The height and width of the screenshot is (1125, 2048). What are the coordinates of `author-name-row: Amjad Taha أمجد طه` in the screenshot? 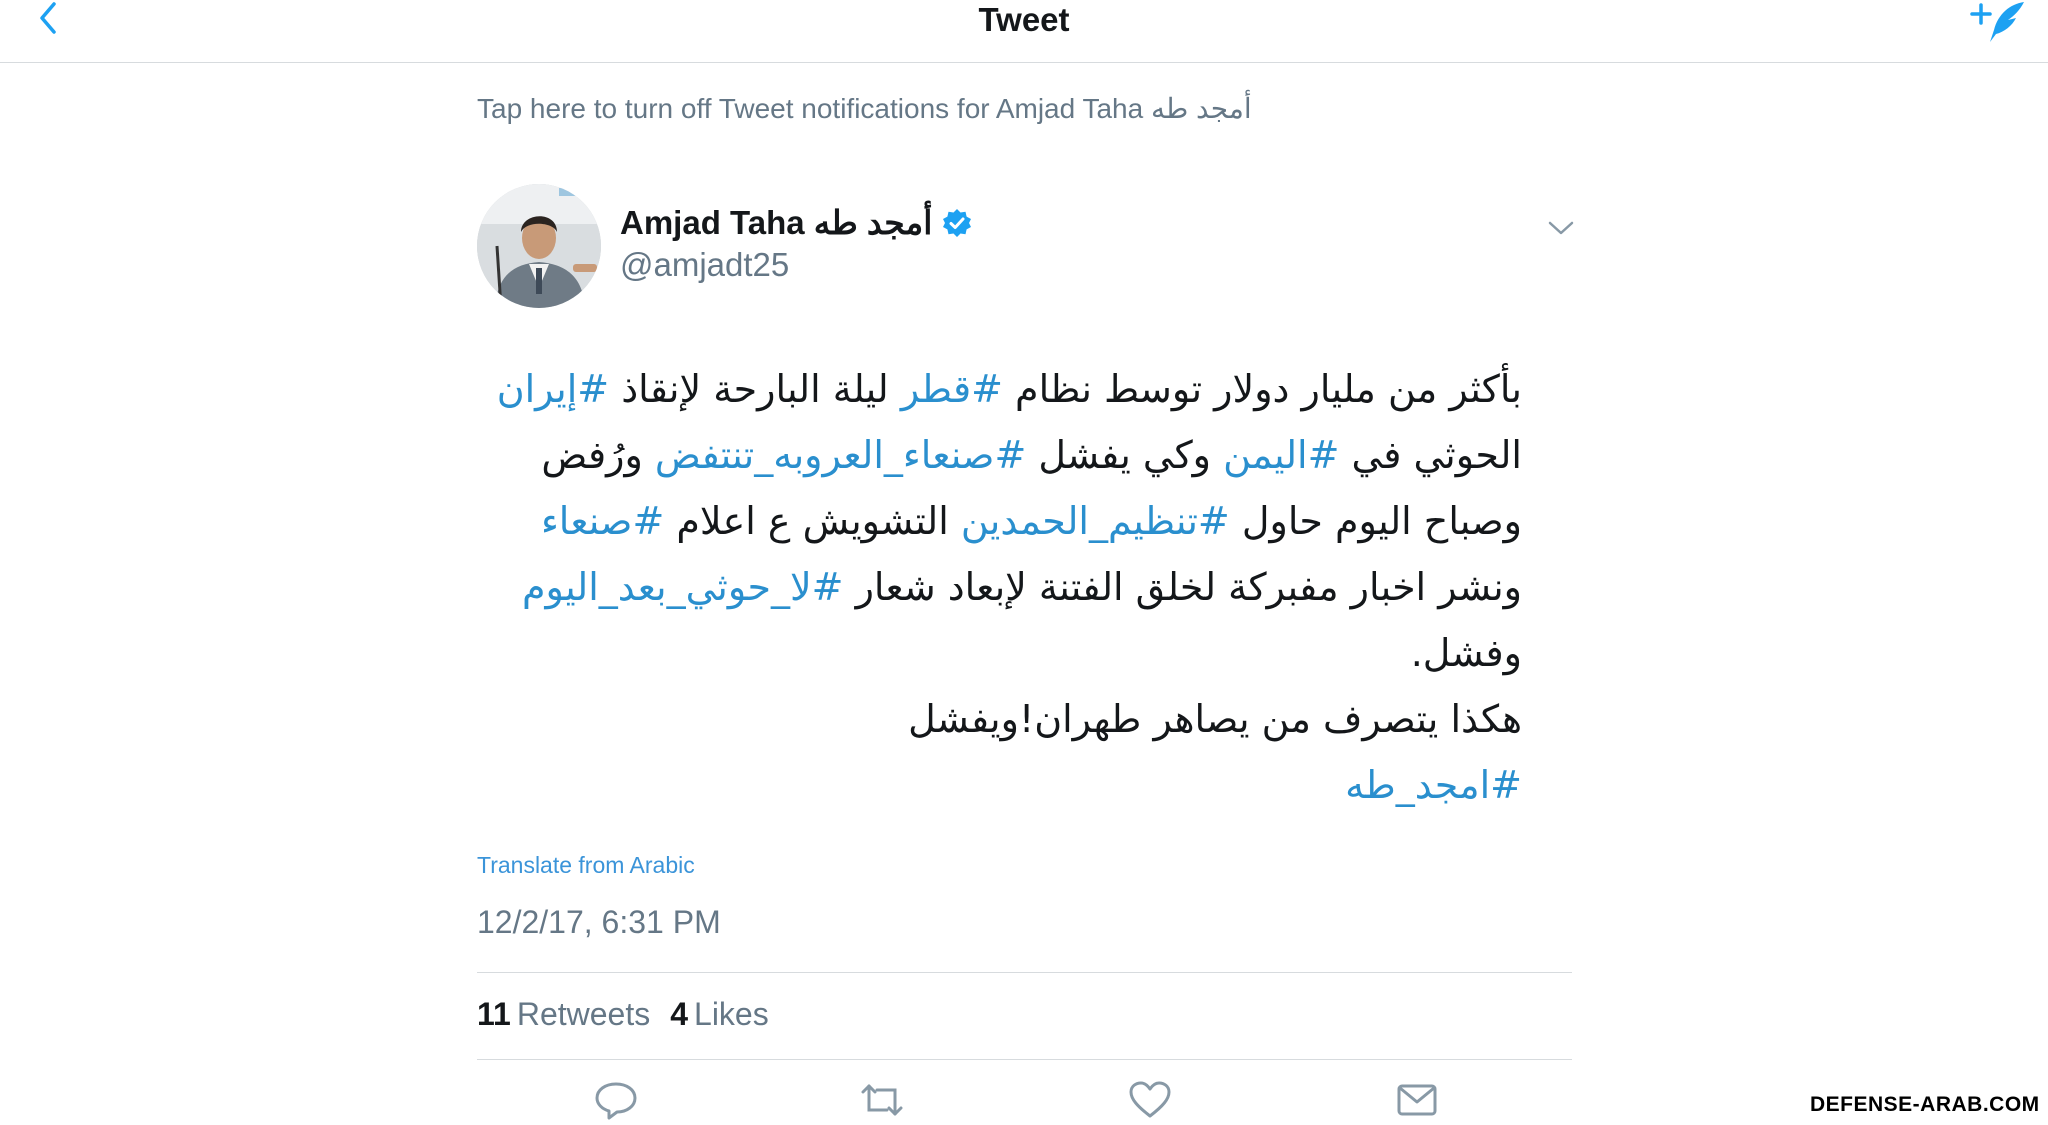 It's located at (796, 222).